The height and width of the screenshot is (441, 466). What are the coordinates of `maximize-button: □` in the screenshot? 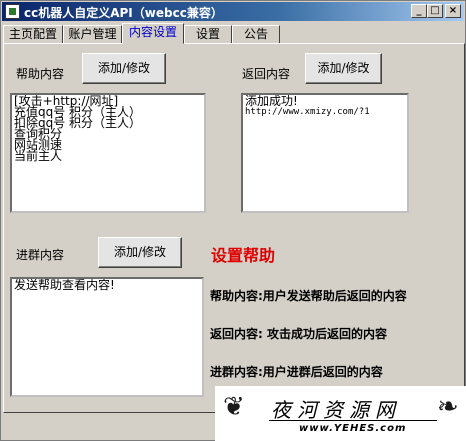 It's located at (435, 11).